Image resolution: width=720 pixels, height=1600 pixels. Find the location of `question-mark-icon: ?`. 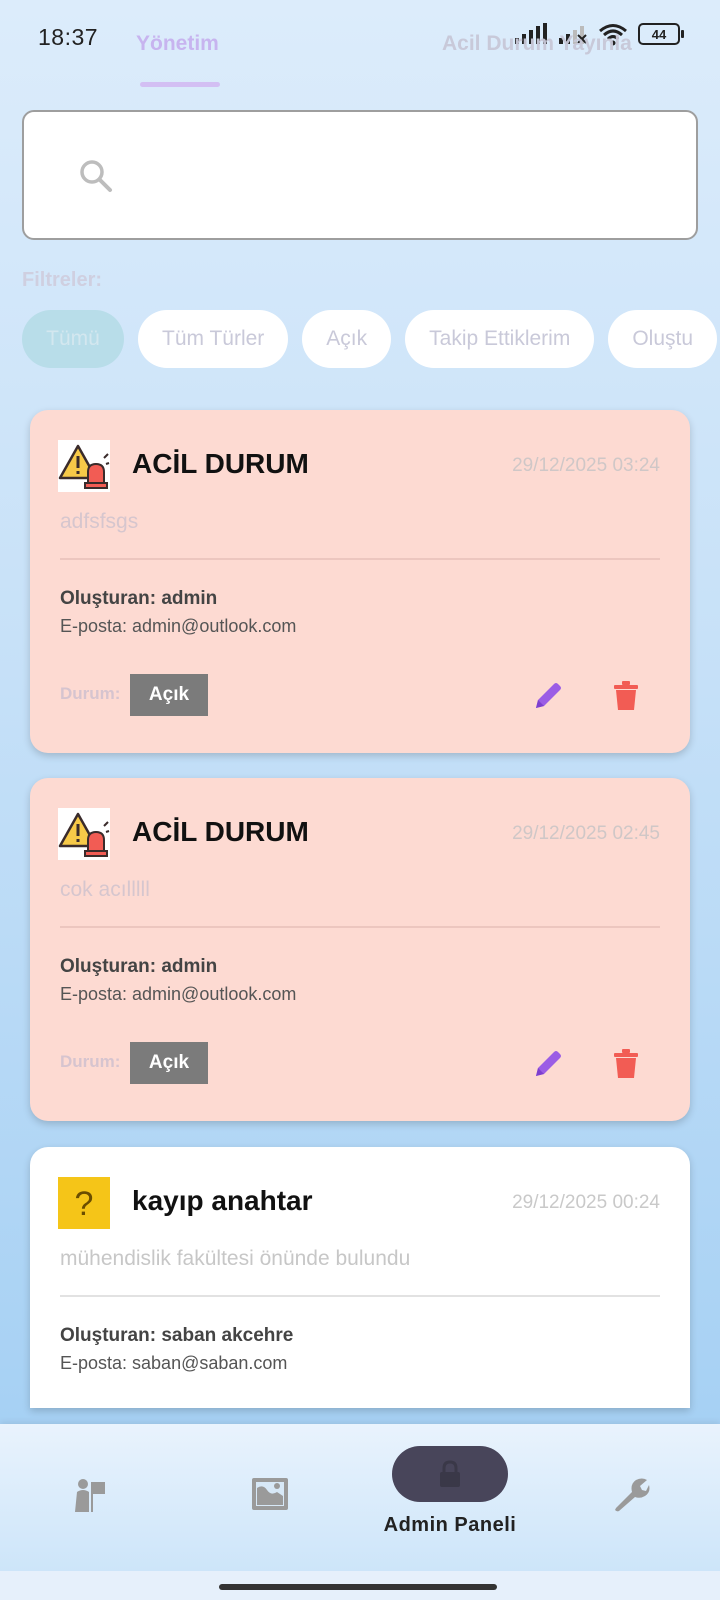

question-mark-icon: ? is located at coordinates (84, 1203).